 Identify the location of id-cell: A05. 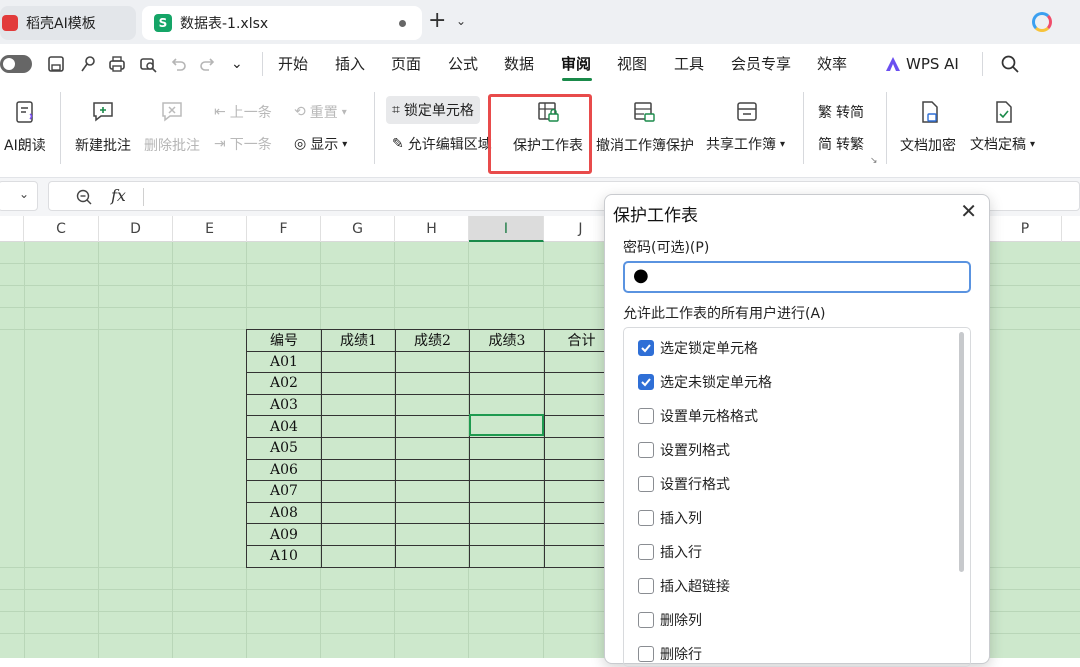
(284, 448).